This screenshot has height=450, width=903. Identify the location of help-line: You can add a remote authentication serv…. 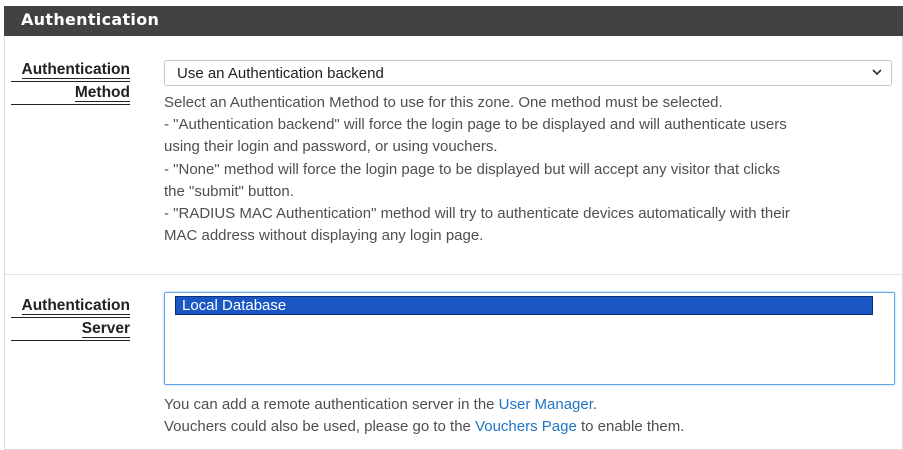
(532, 405).